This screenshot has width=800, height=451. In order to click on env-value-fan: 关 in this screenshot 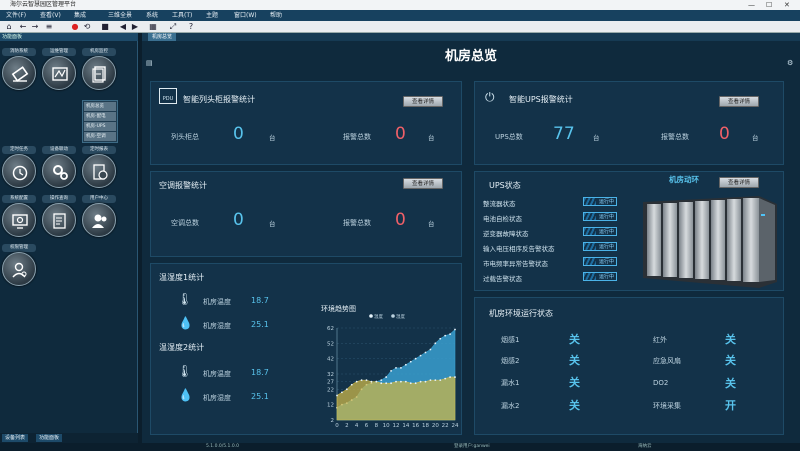, I will do `click(730, 360)`.